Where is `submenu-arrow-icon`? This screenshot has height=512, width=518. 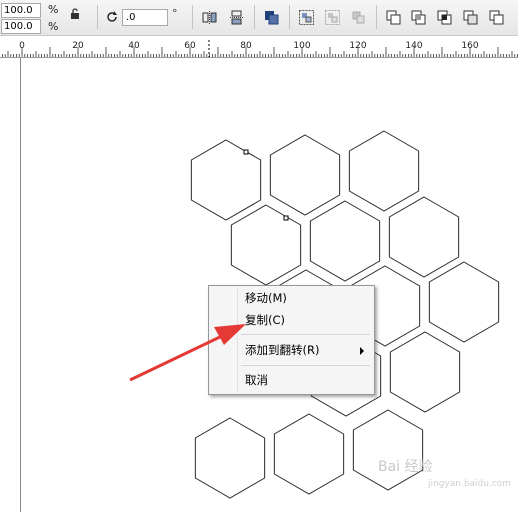 submenu-arrow-icon is located at coordinates (362, 351).